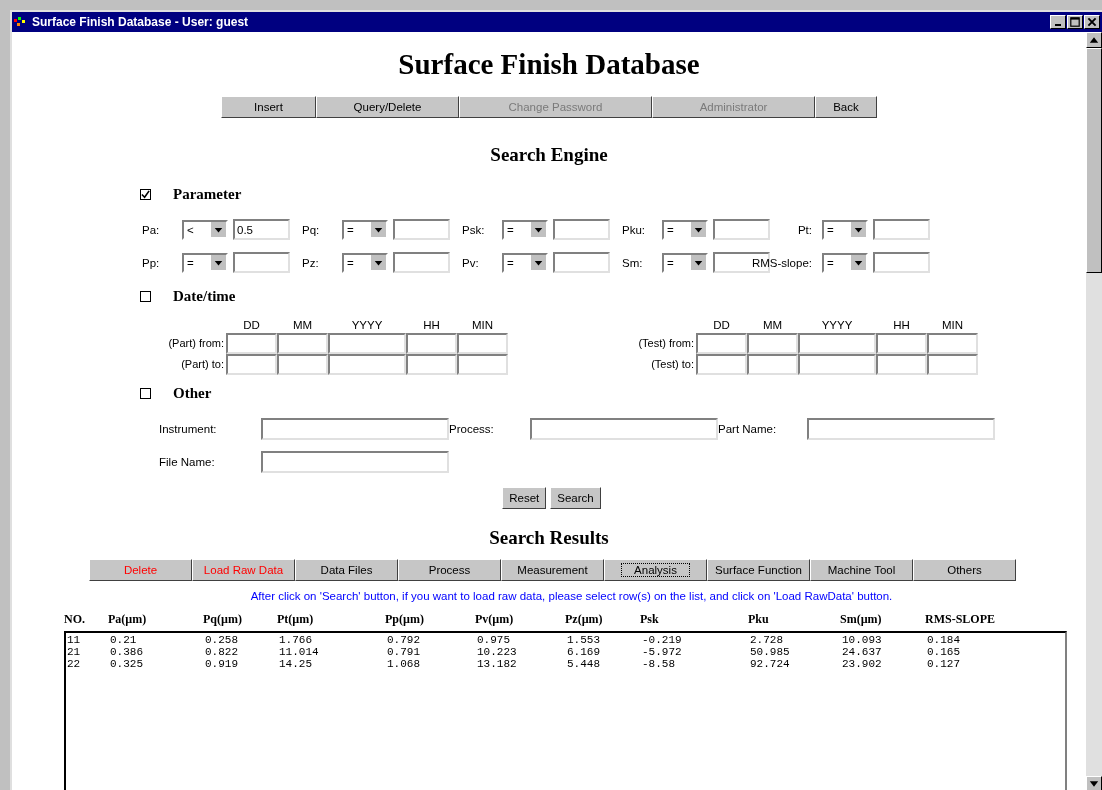 Image resolution: width=1102 pixels, height=790 pixels. Describe the element at coordinates (758, 570) in the screenshot. I see `results-button: Surface Function` at that location.